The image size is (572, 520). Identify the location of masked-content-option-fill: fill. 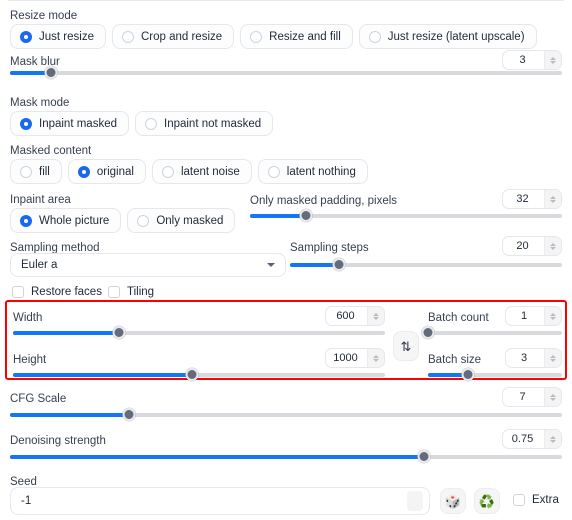
(36, 171).